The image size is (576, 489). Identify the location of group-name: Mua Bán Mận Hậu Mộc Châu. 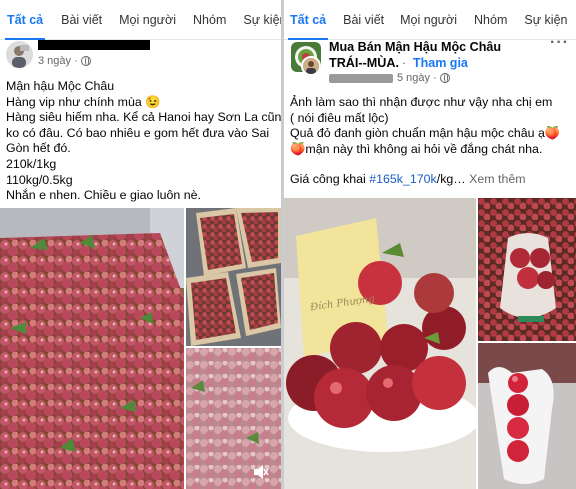
(415, 47).